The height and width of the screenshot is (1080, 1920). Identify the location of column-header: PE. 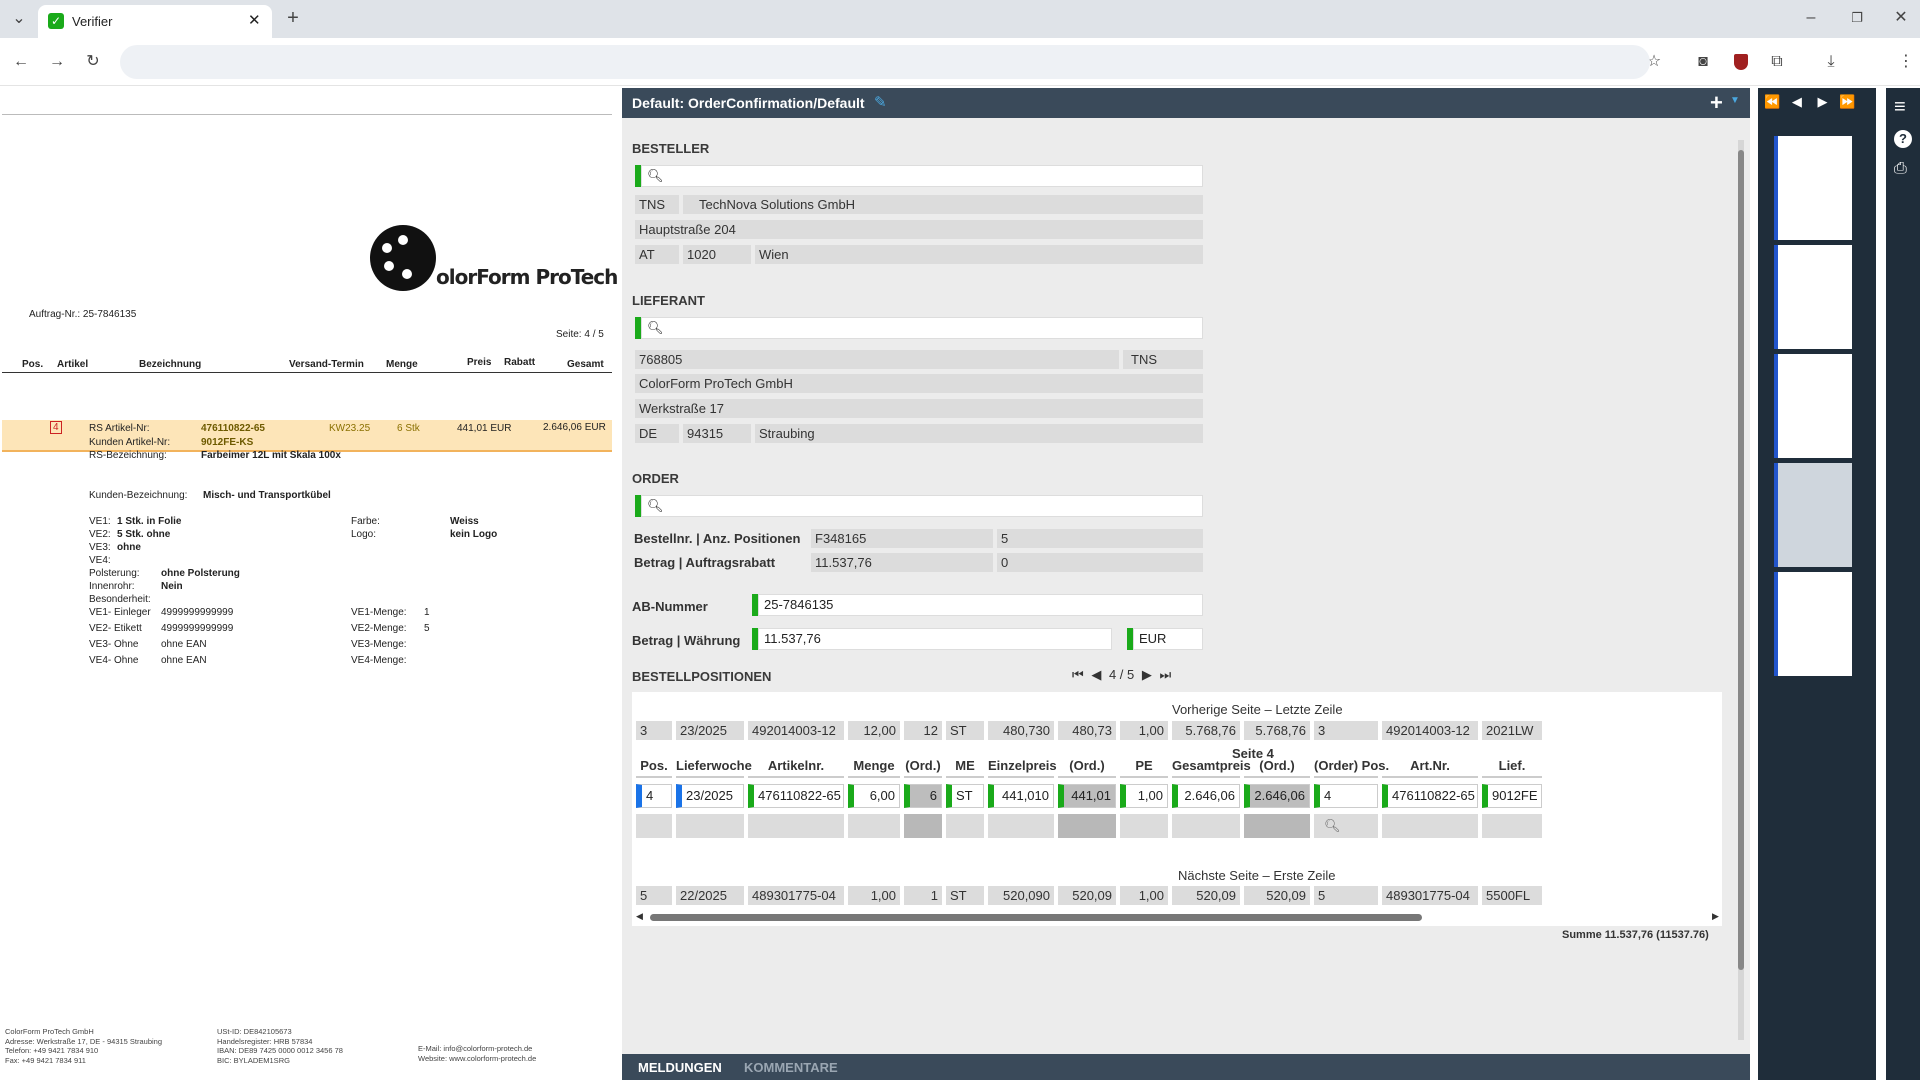
(1144, 767).